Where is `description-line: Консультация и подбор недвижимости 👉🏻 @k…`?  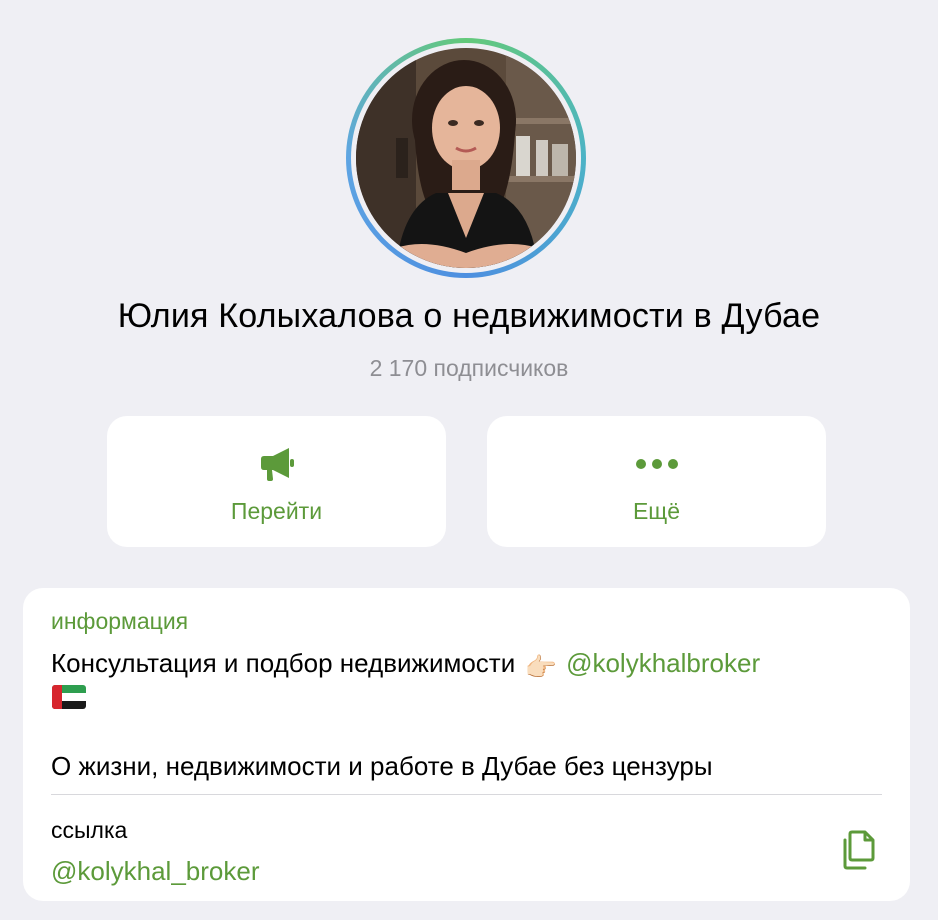
description-line: Консультация и подбор недвижимости 👉🏻 @k… is located at coordinates (405, 665).